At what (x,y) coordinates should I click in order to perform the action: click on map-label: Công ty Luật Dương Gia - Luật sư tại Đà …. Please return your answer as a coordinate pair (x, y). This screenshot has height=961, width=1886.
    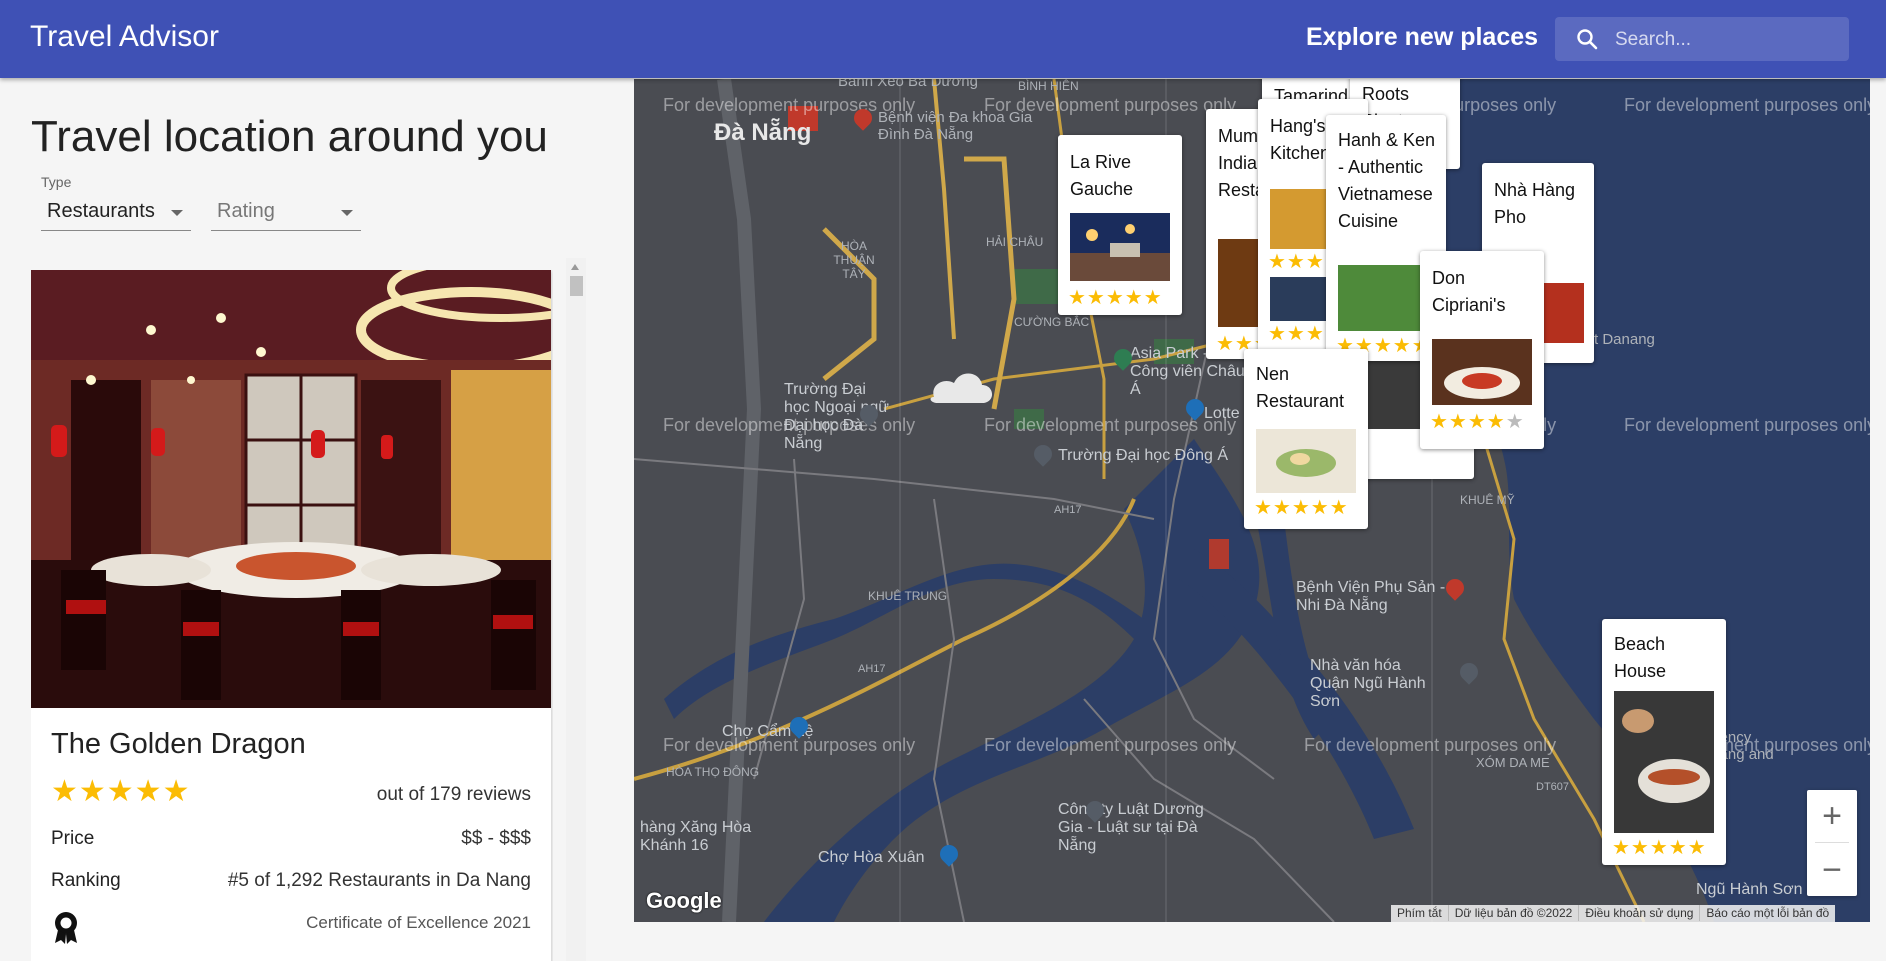
    Looking at the image, I should click on (1131, 827).